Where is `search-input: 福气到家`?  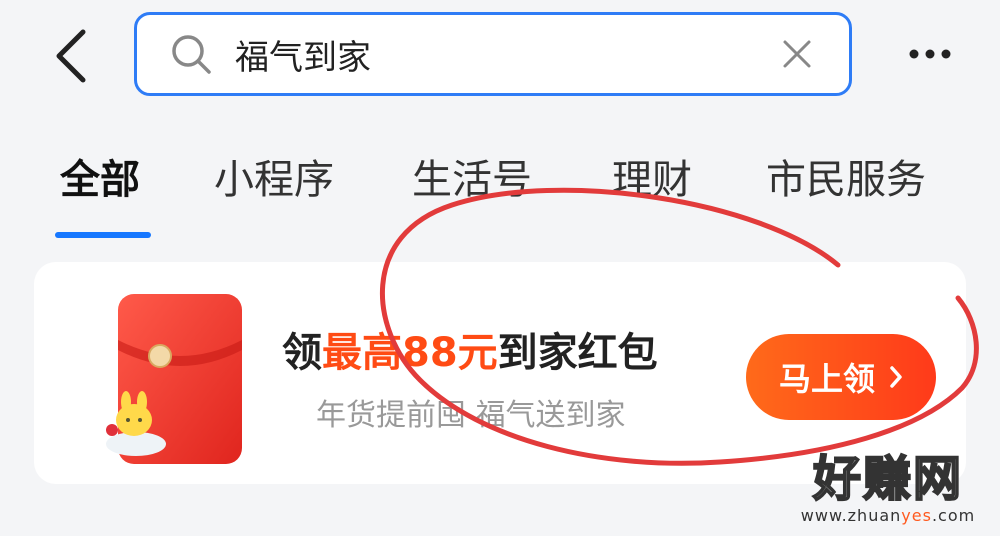
search-input: 福气到家 is located at coordinates (507, 54).